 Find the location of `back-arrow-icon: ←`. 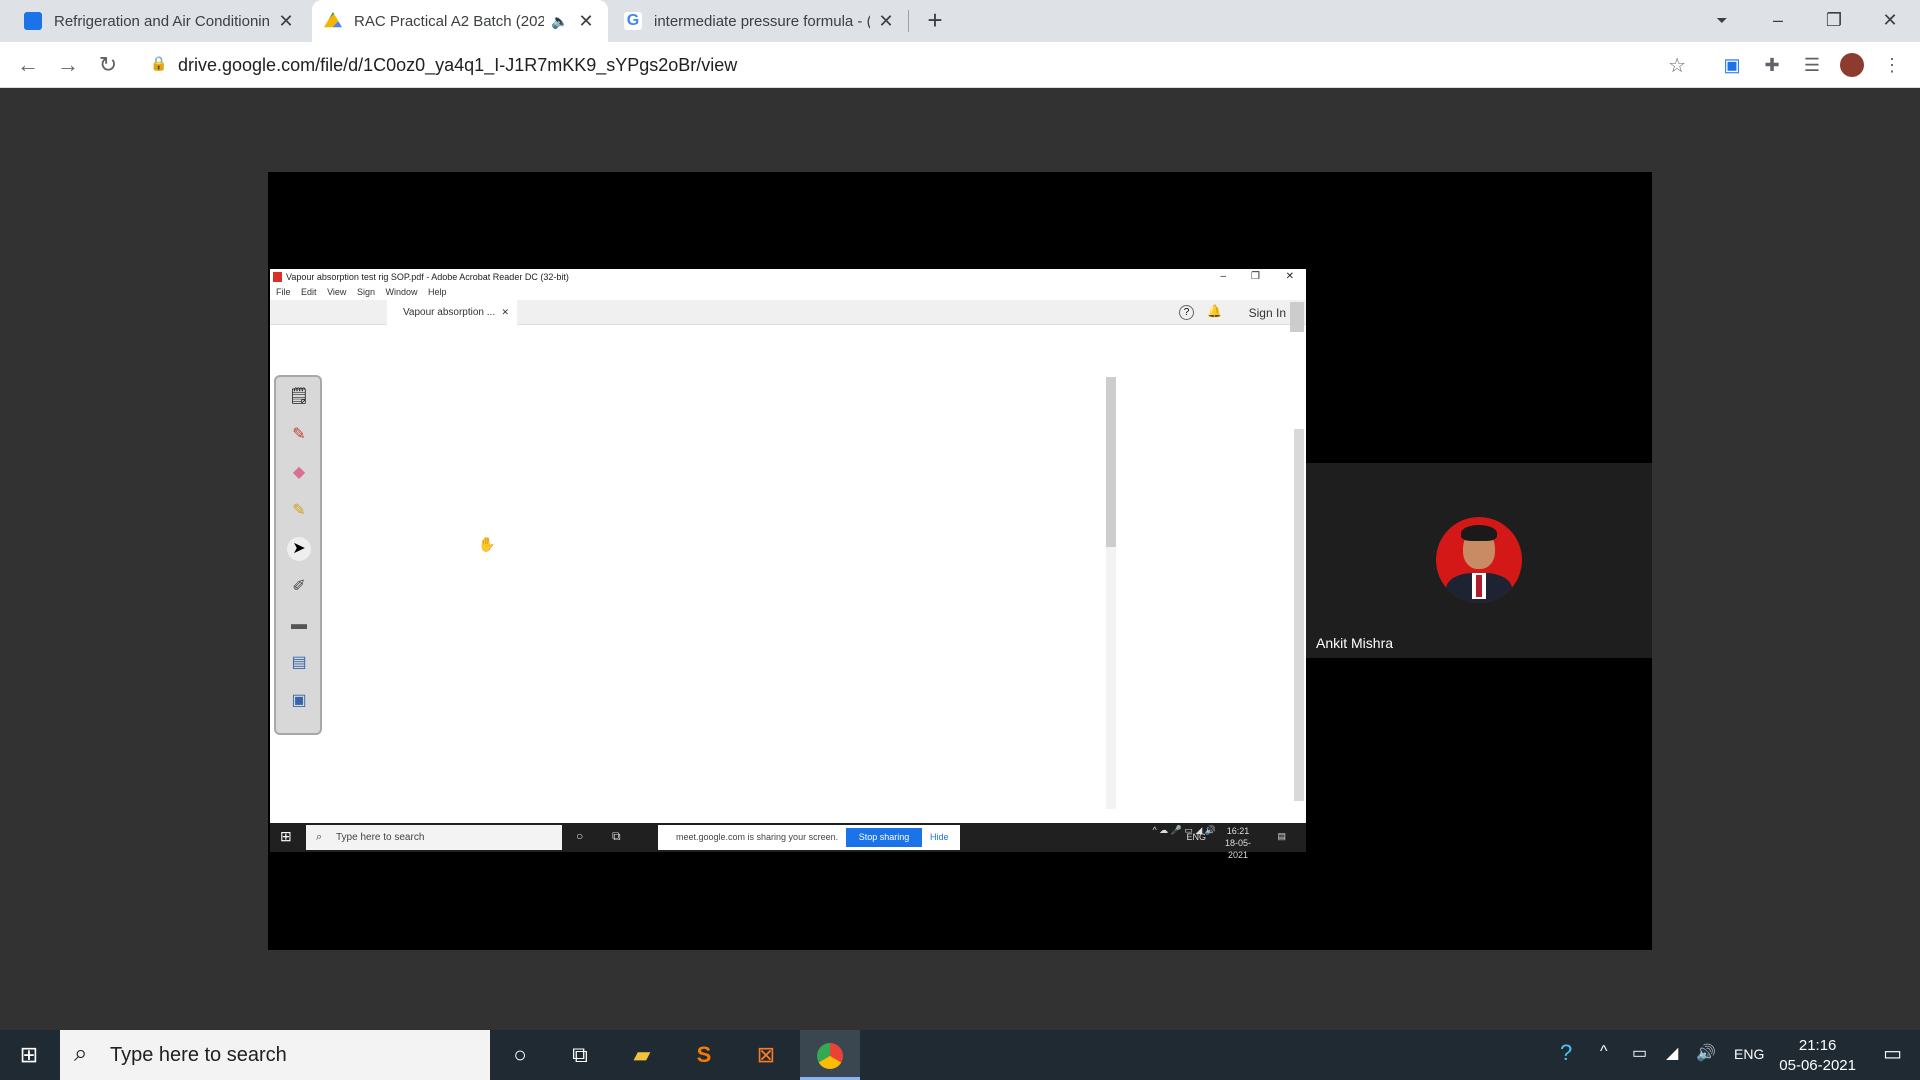

back-arrow-icon: ← is located at coordinates (28, 65).